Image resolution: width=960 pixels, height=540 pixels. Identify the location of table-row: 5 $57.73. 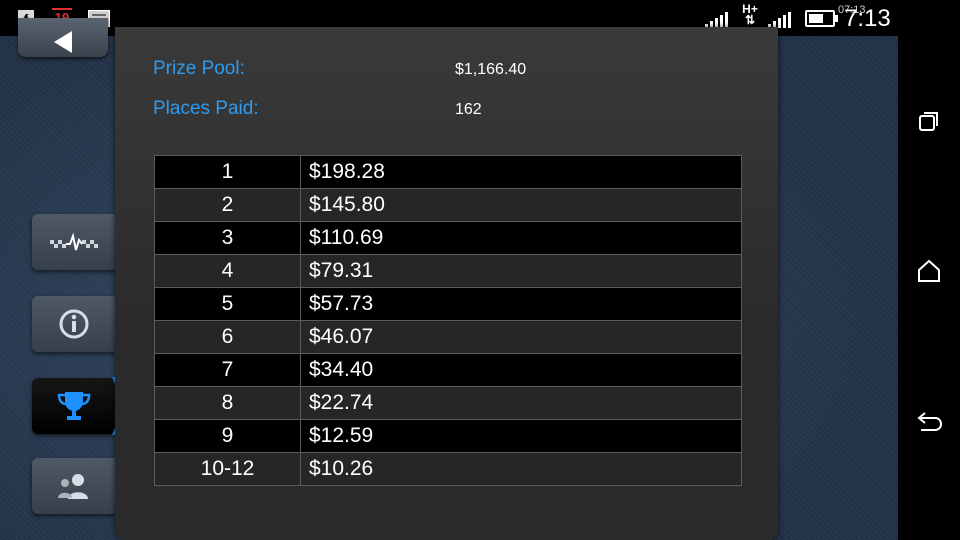
(448, 304).